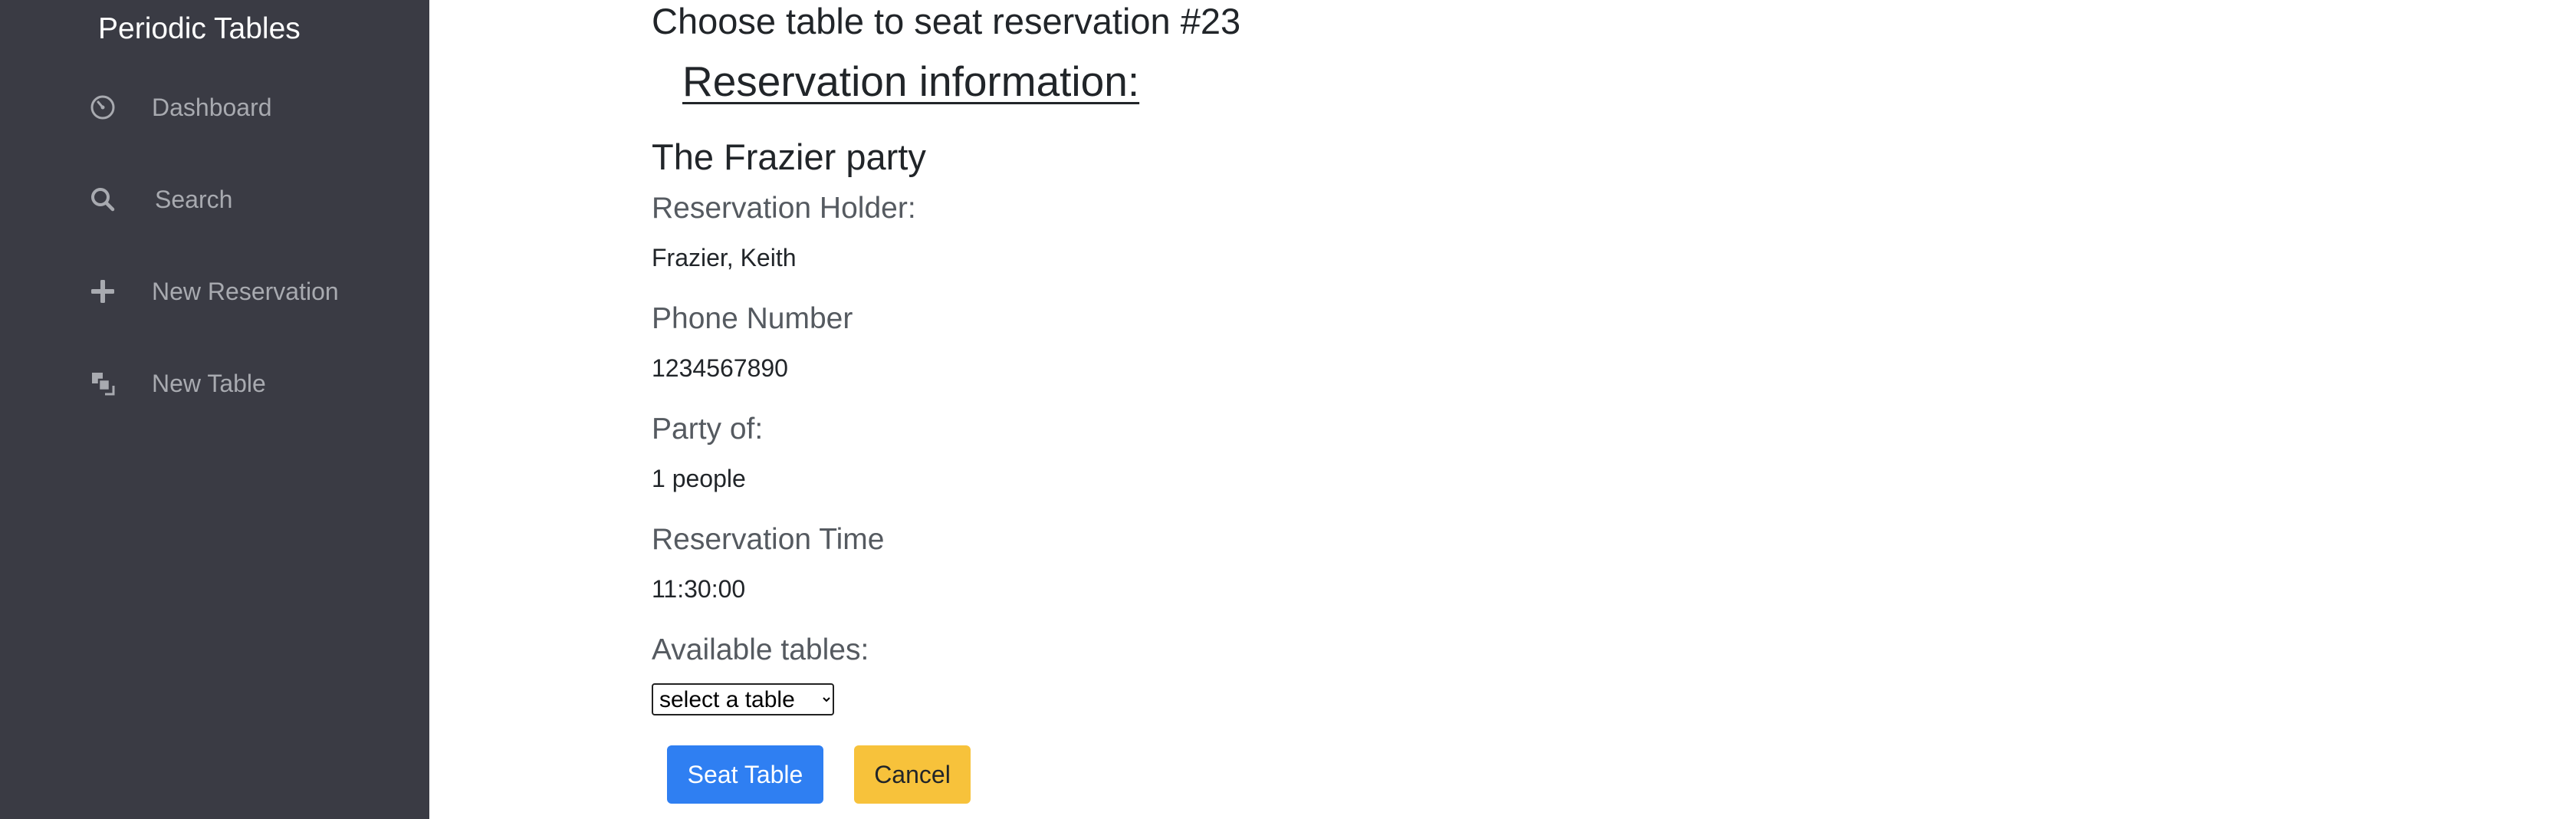 This screenshot has width=2576, height=819. Describe the element at coordinates (102, 108) in the screenshot. I see `dashboard-icon` at that location.